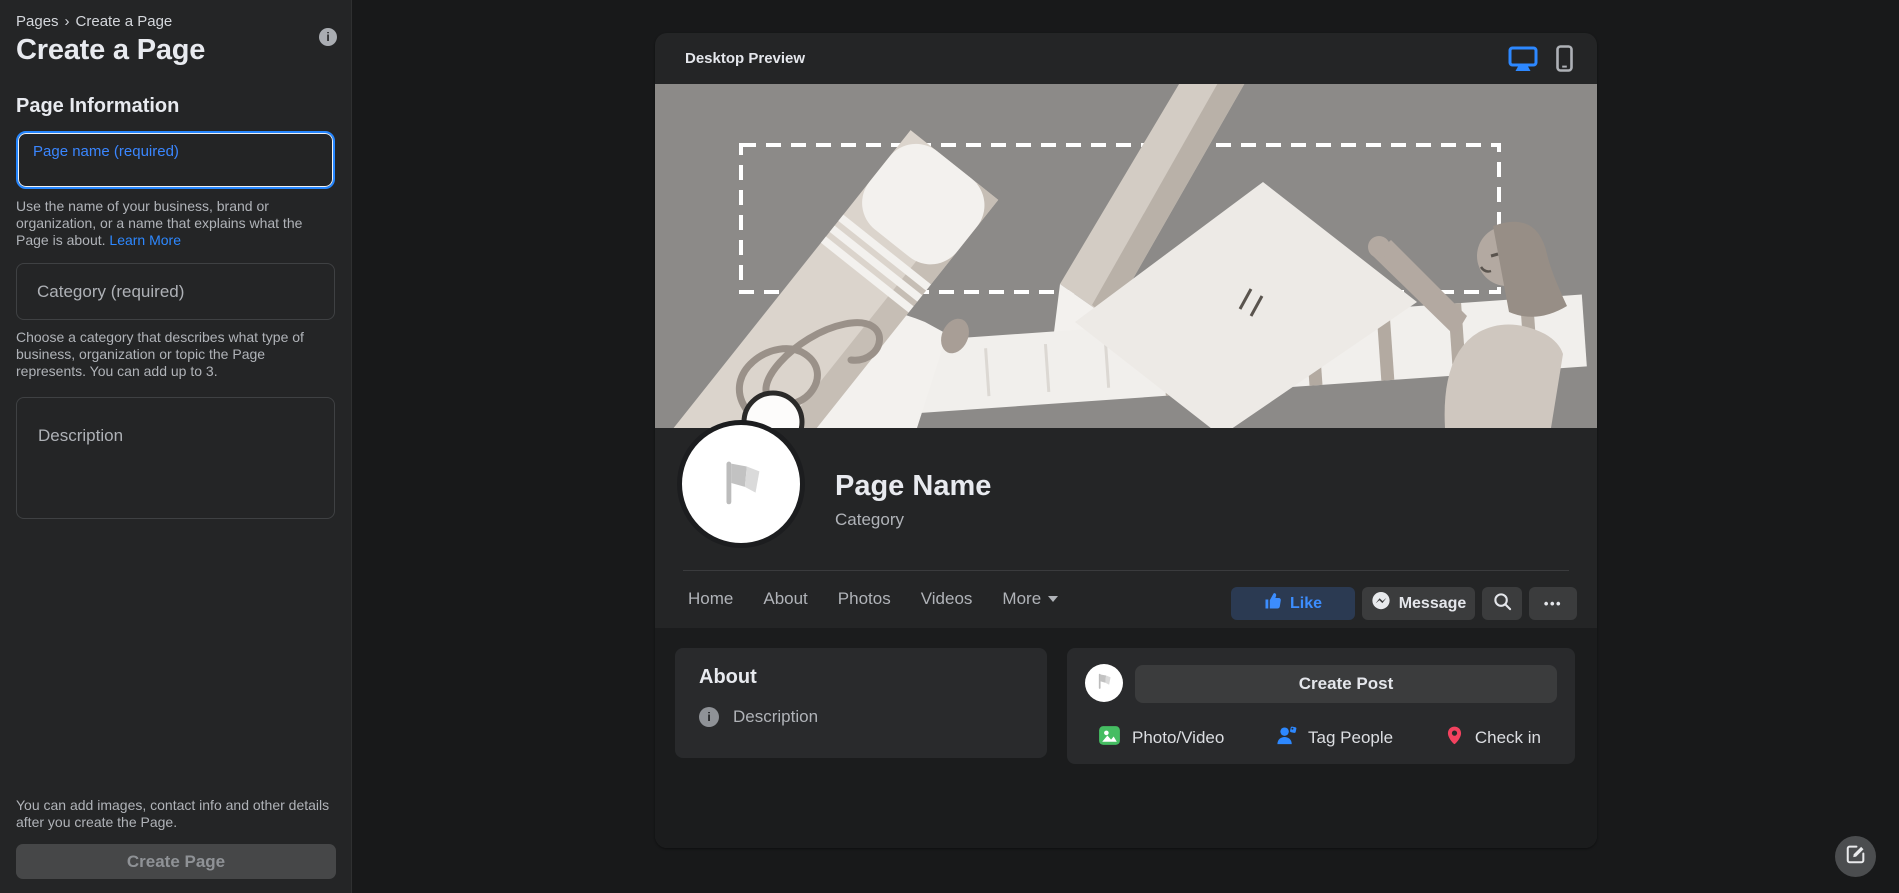 The width and height of the screenshot is (1899, 893). I want to click on check-in-label: Check in, so click(1507, 737).